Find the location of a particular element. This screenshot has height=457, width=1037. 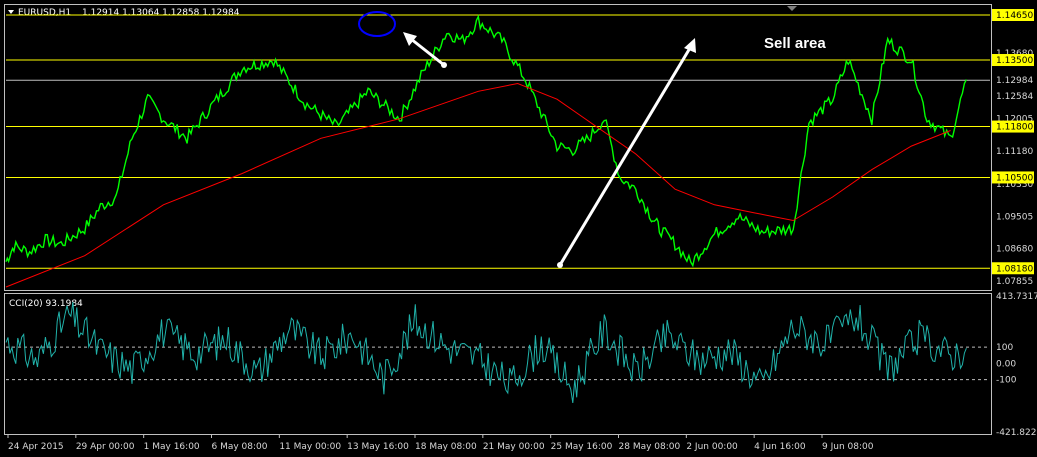

cci-tick-label: -421.8225 is located at coordinates (1016, 433).